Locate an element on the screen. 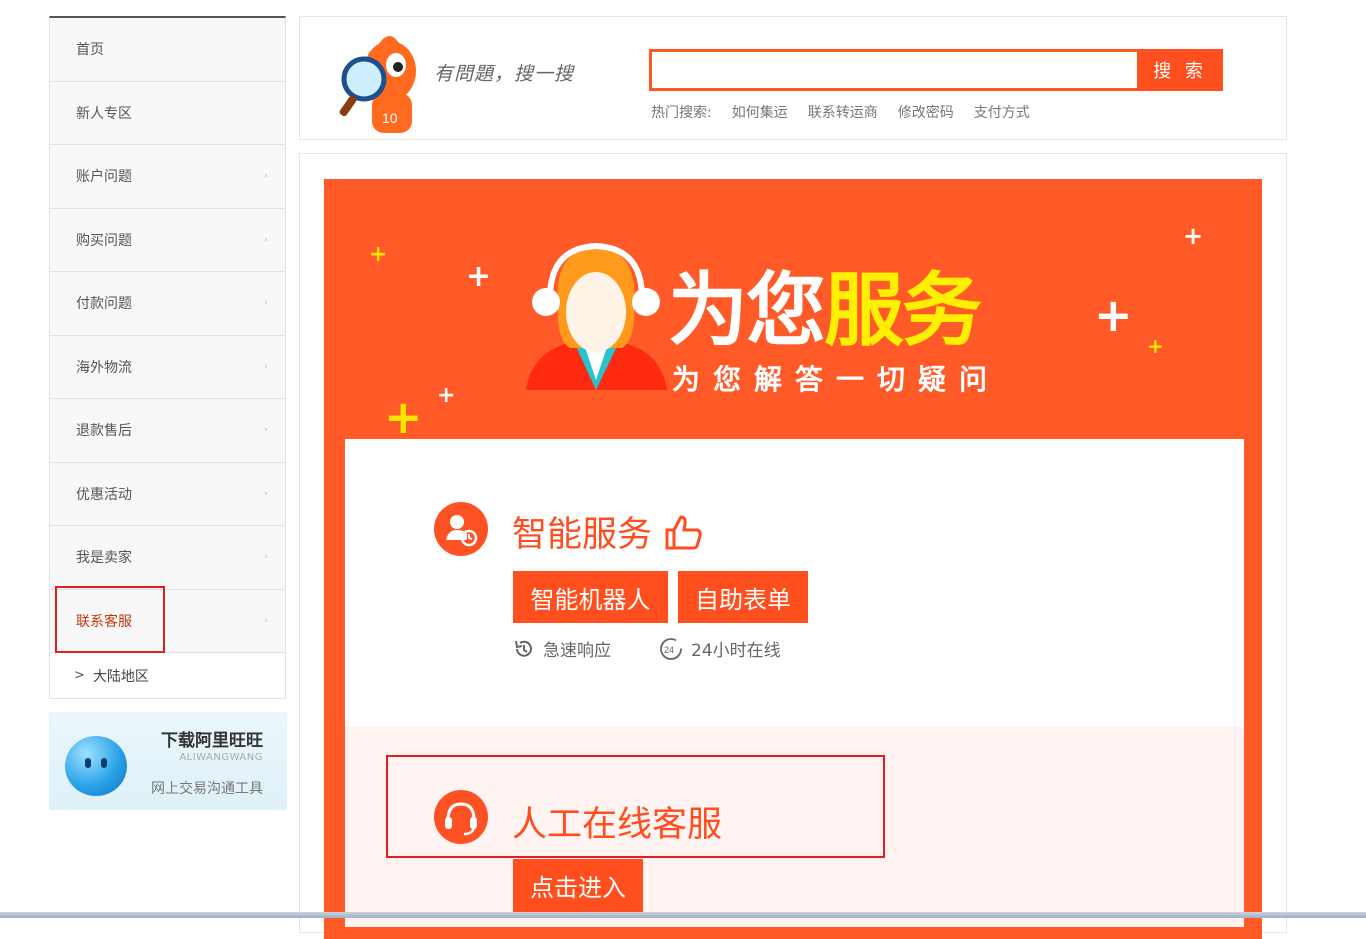 The width and height of the screenshot is (1366, 939). sidebar-item-label: 新人专区 is located at coordinates (104, 113).